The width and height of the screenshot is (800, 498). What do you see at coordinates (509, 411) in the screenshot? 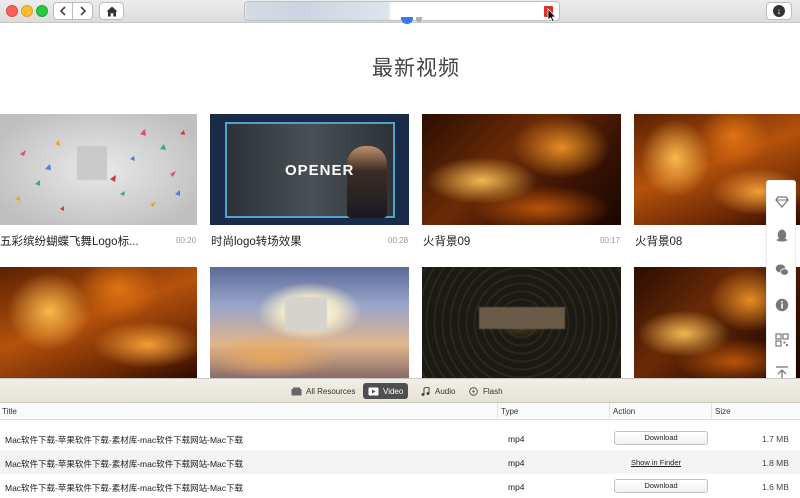
I see `column-header-type: Type` at bounding box center [509, 411].